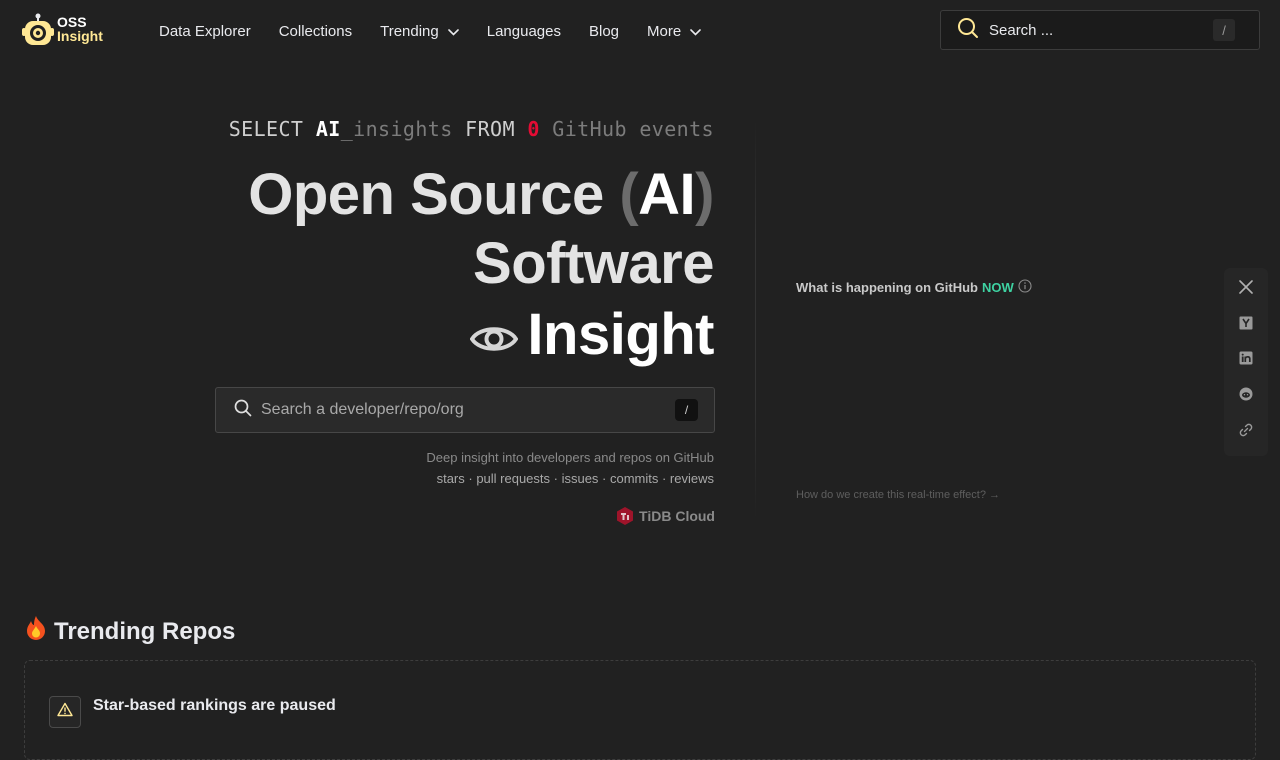  I want to click on eye-icon, so click(494, 336).